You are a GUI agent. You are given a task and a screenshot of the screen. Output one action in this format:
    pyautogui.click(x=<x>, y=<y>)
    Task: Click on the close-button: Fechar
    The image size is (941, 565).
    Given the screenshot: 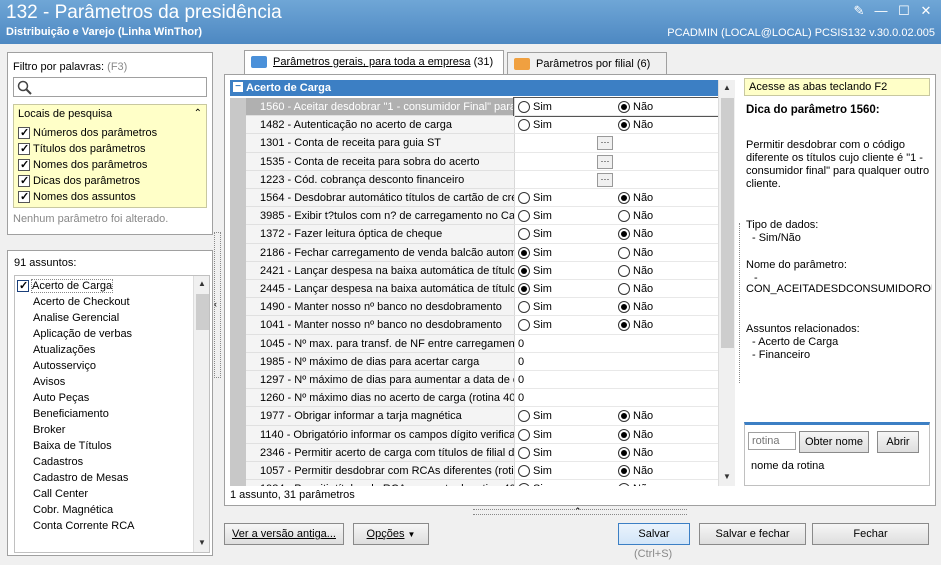 What is the action you would take?
    pyautogui.click(x=870, y=534)
    